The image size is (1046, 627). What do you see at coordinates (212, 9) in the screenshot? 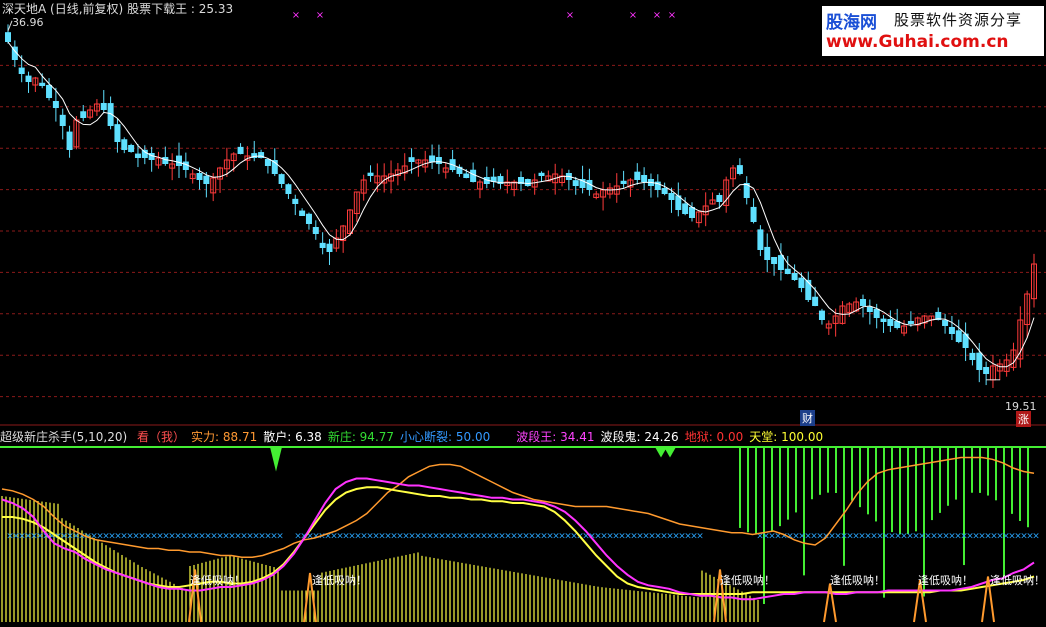
I see `indicator-value: : 25.33` at bounding box center [212, 9].